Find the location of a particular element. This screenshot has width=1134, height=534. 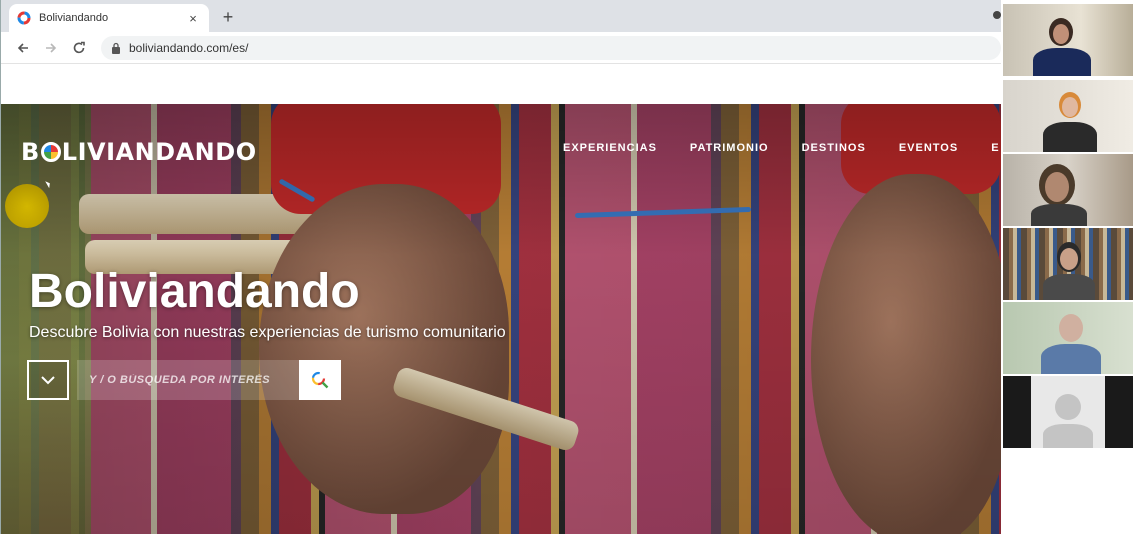

reload-button is located at coordinates (79, 48).